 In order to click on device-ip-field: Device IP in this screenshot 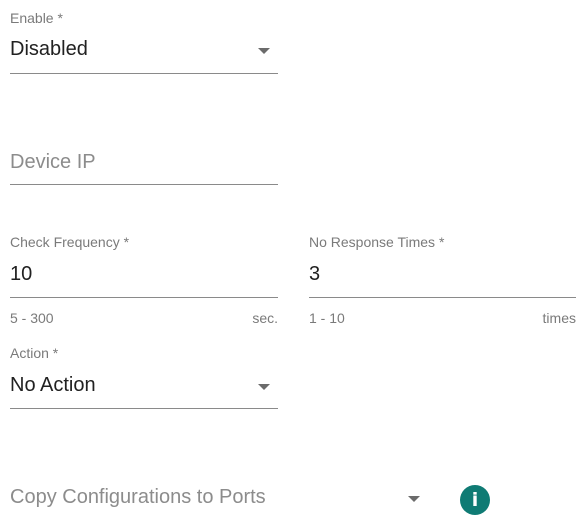, I will do `click(144, 168)`.